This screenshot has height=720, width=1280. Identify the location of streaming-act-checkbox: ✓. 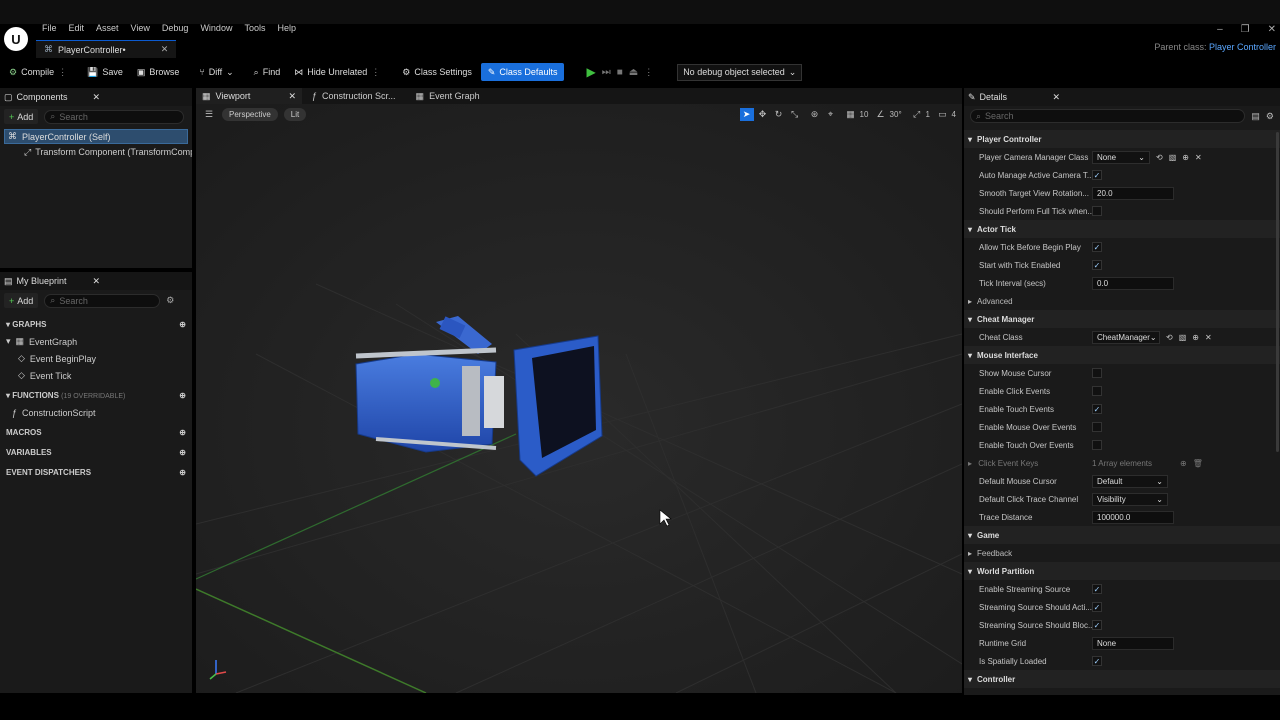
(1097, 607).